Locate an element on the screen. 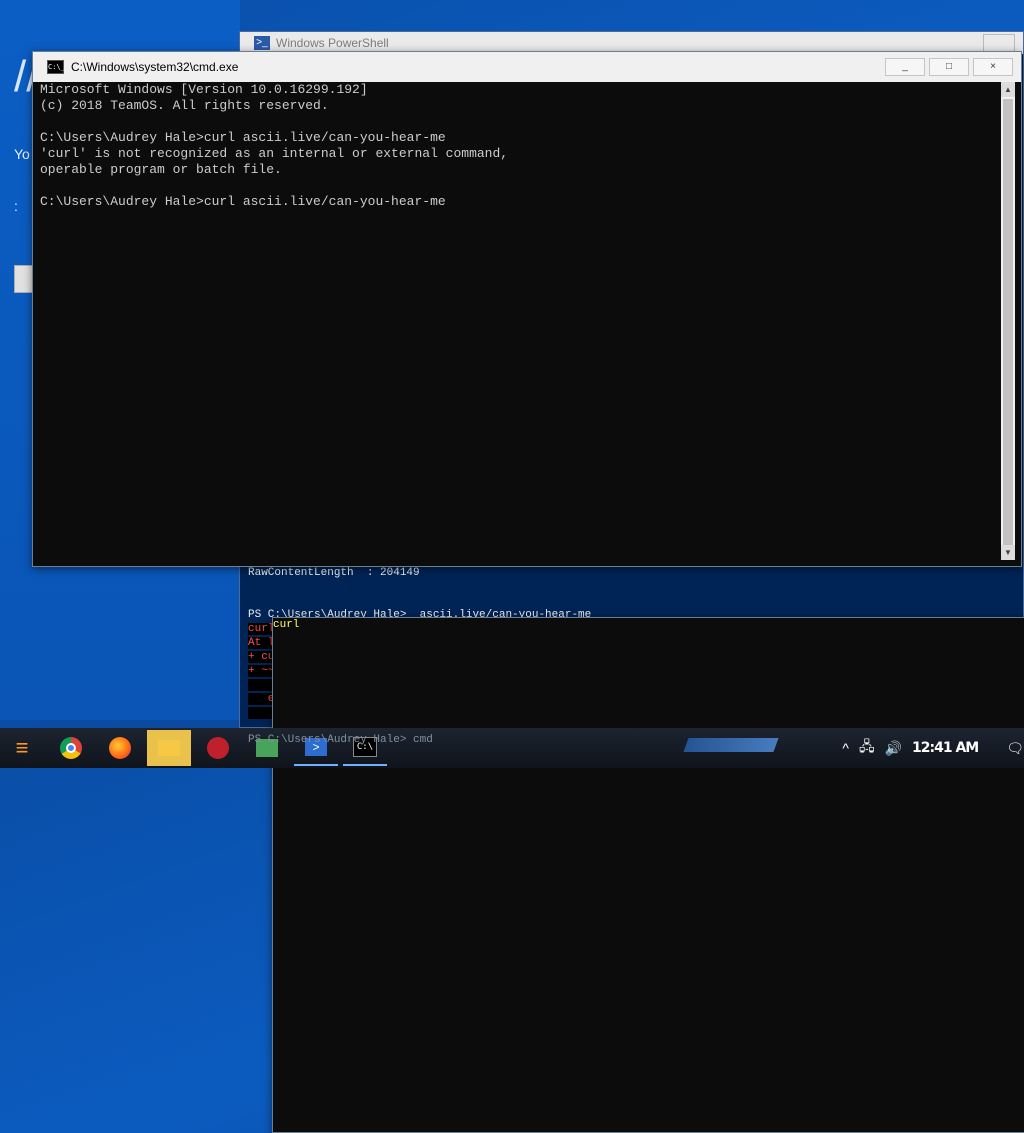 This screenshot has width=1024, height=1133. taskbar-chrome is located at coordinates (71, 748).